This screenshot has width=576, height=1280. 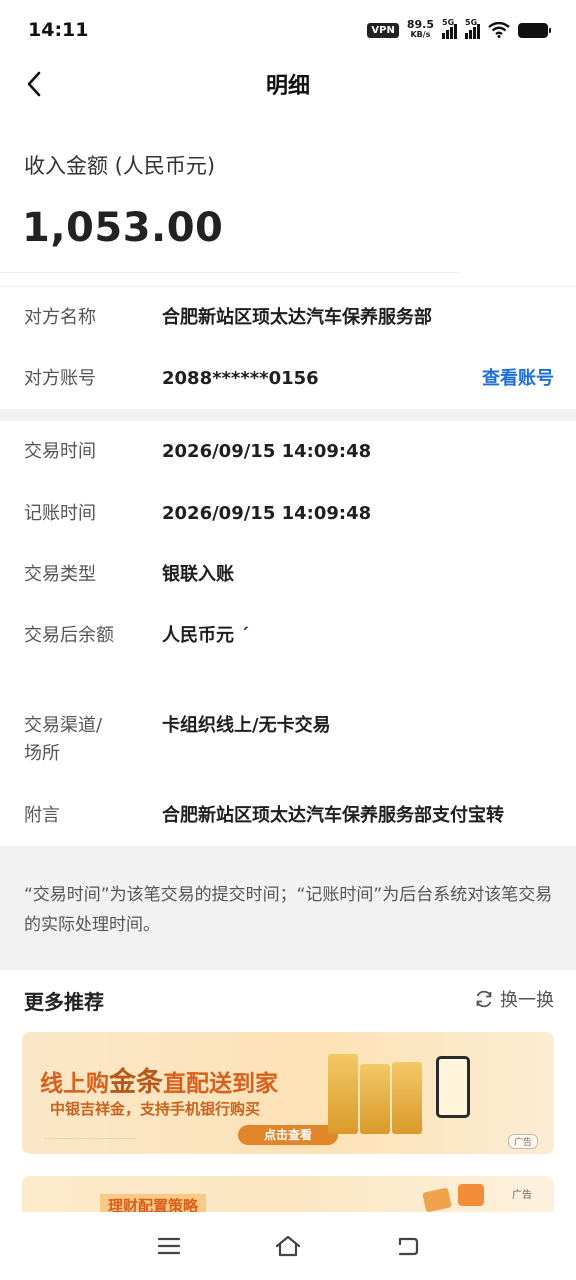 What do you see at coordinates (471, 22) in the screenshot?
I see `sim2-label: 5G` at bounding box center [471, 22].